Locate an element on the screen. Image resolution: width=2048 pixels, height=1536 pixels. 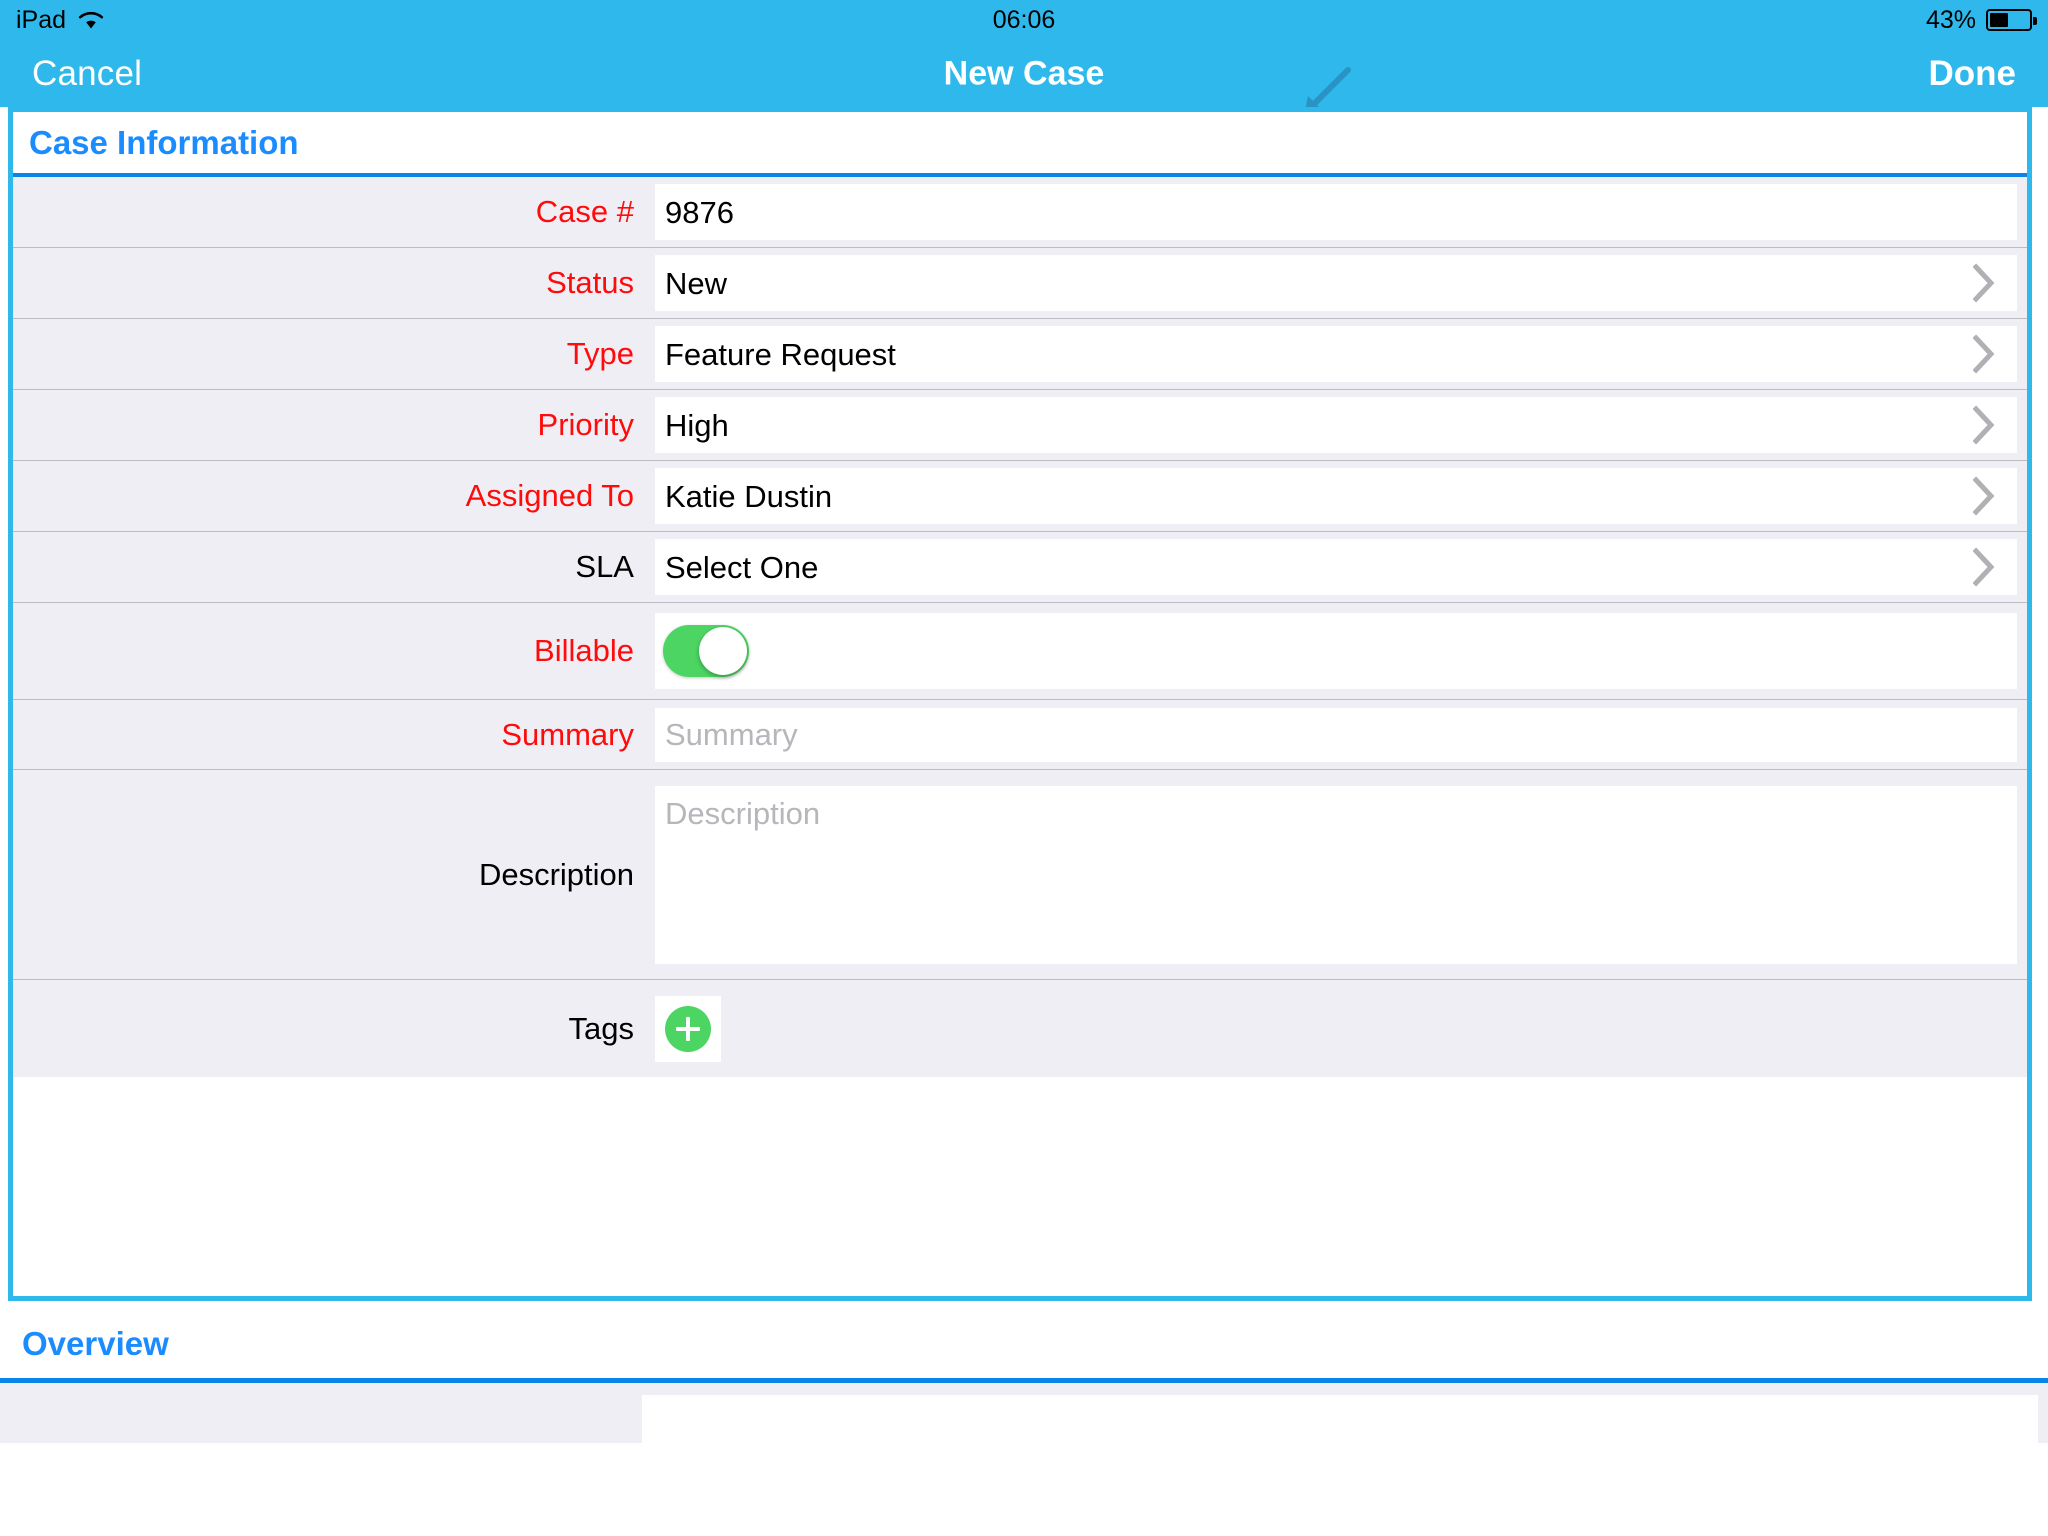
field-row-description: Description Description is located at coordinates (1020, 875).